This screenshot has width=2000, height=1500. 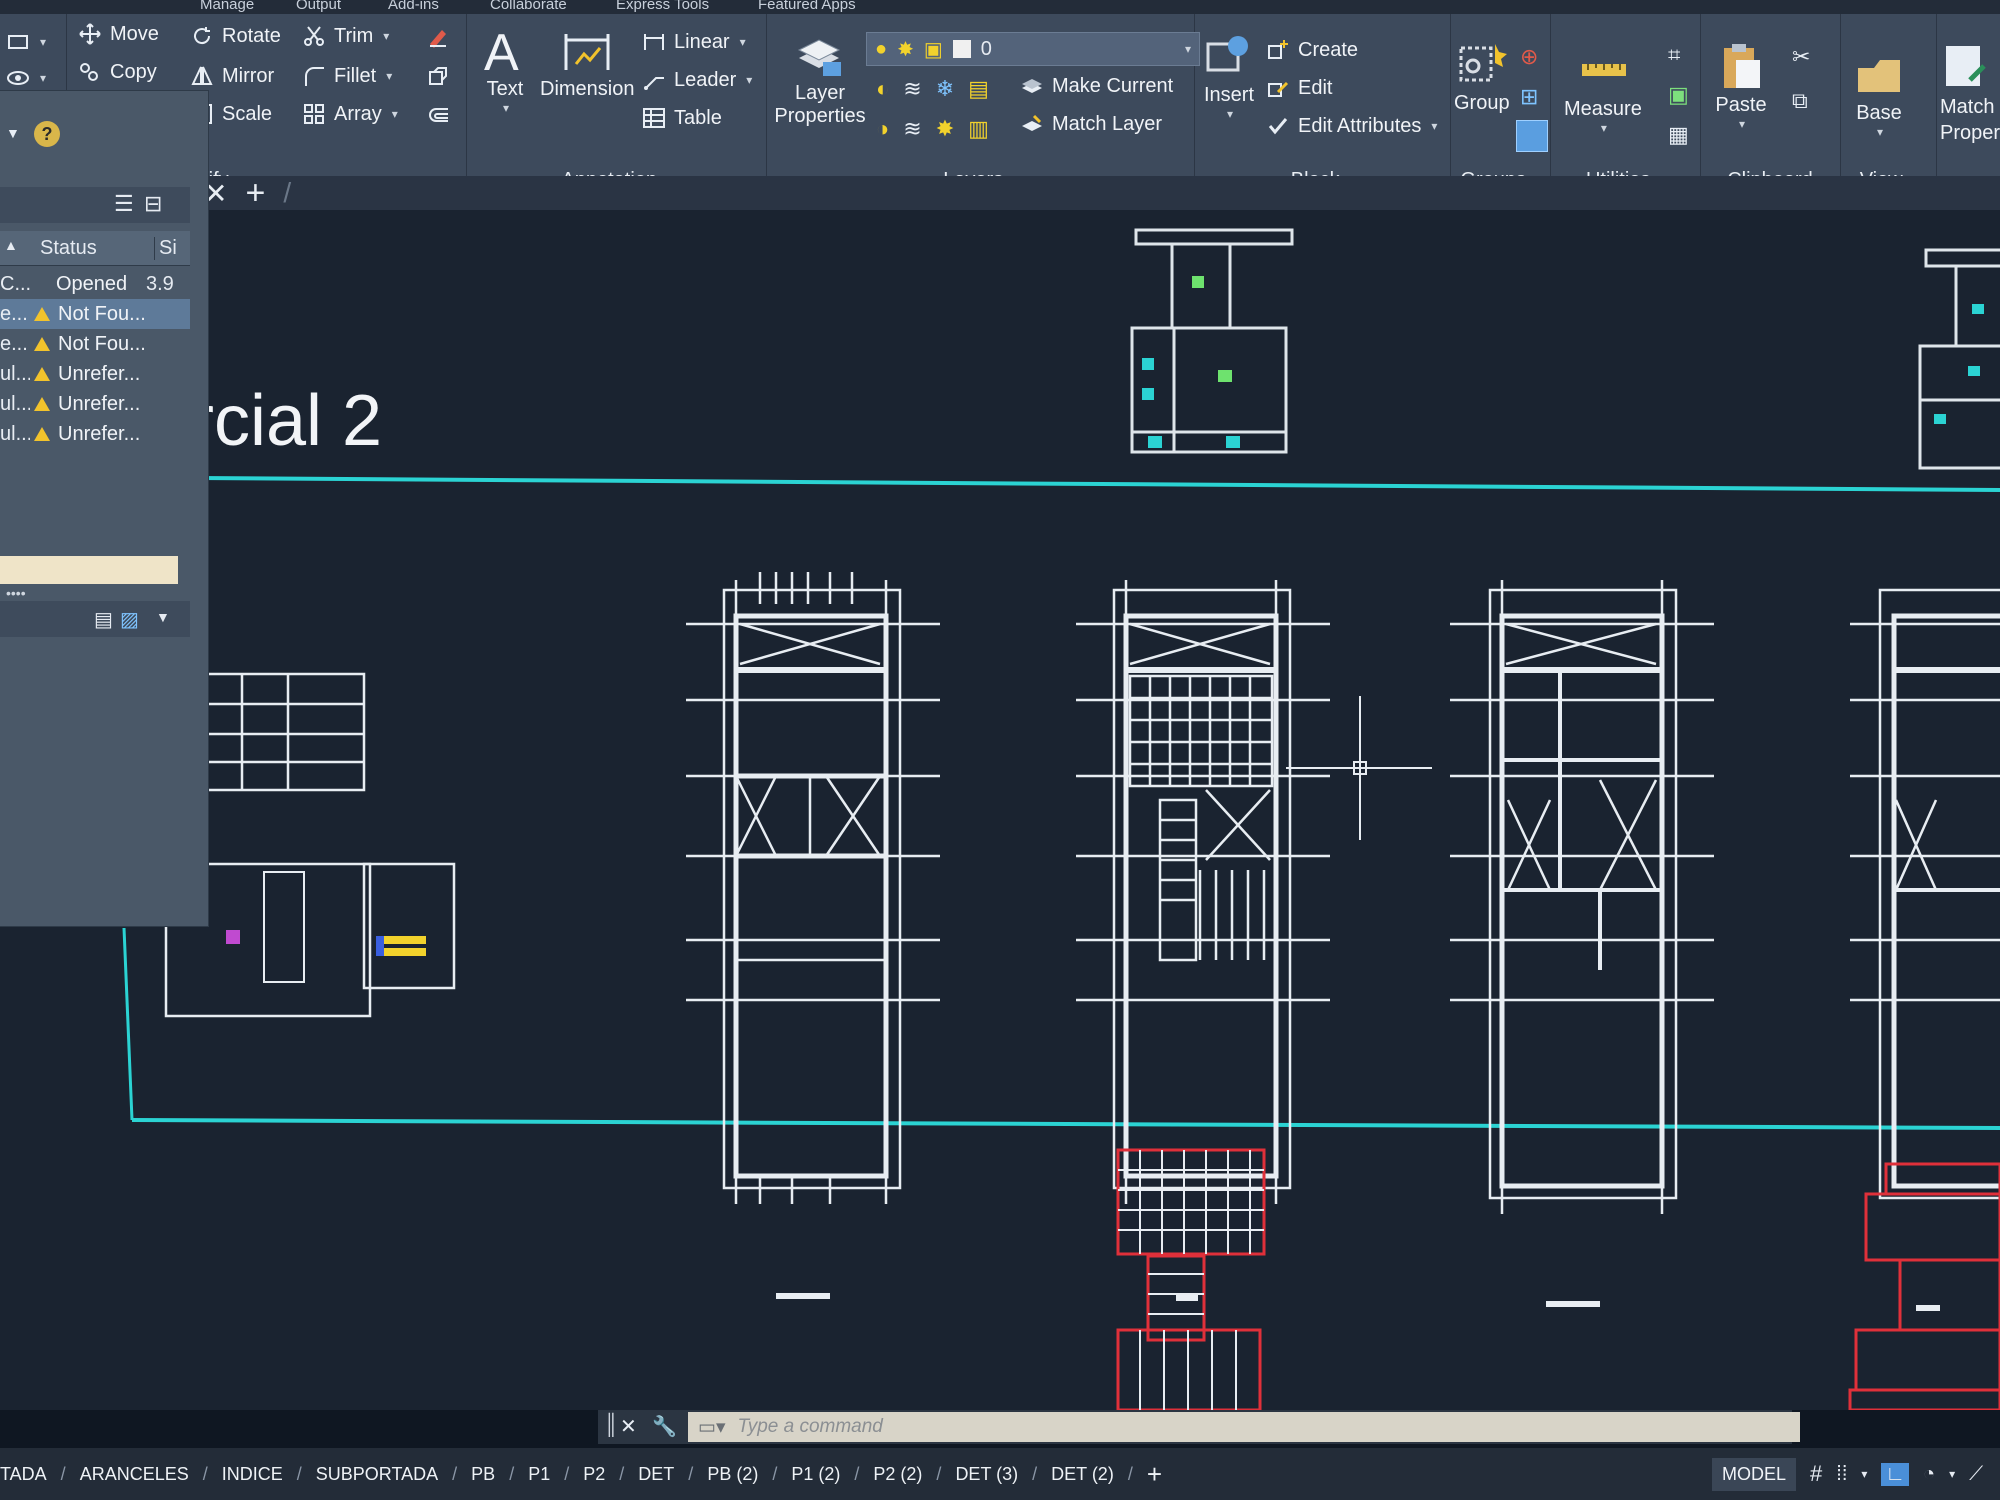 What do you see at coordinates (1879, 113) in the screenshot?
I see `base-label: Base` at bounding box center [1879, 113].